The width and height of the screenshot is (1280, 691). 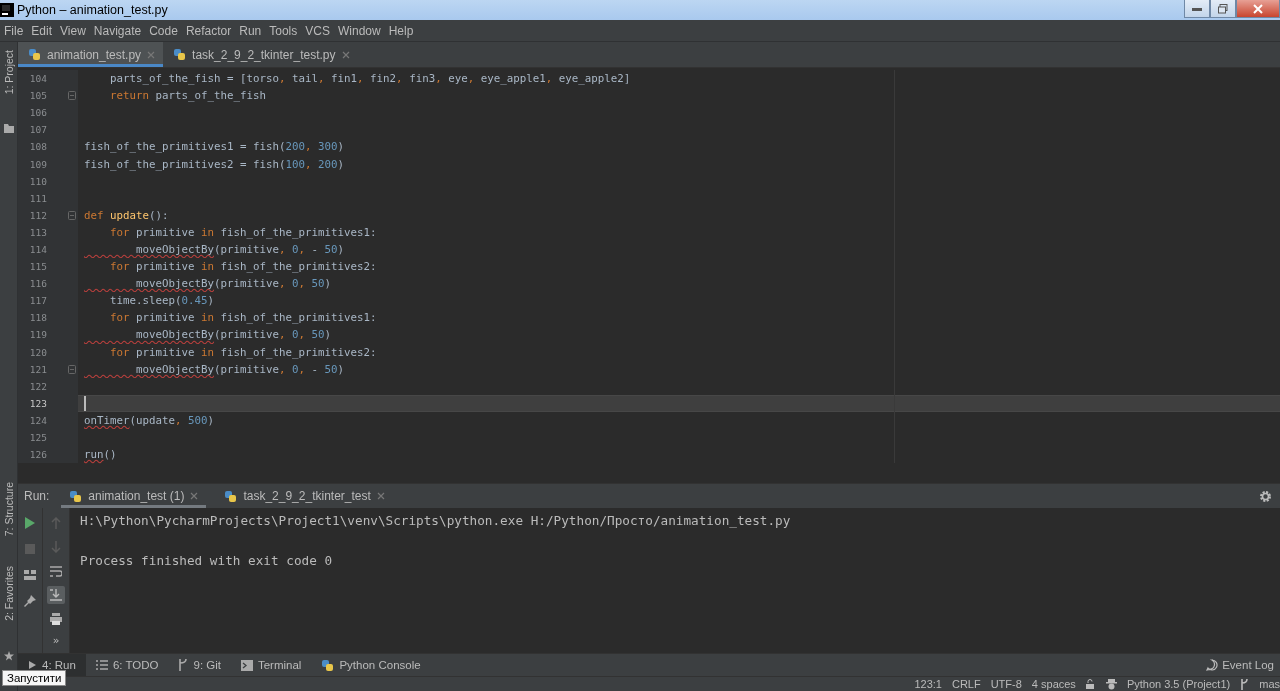 I want to click on tool-window-tab: 1: Project, so click(x=8, y=72).